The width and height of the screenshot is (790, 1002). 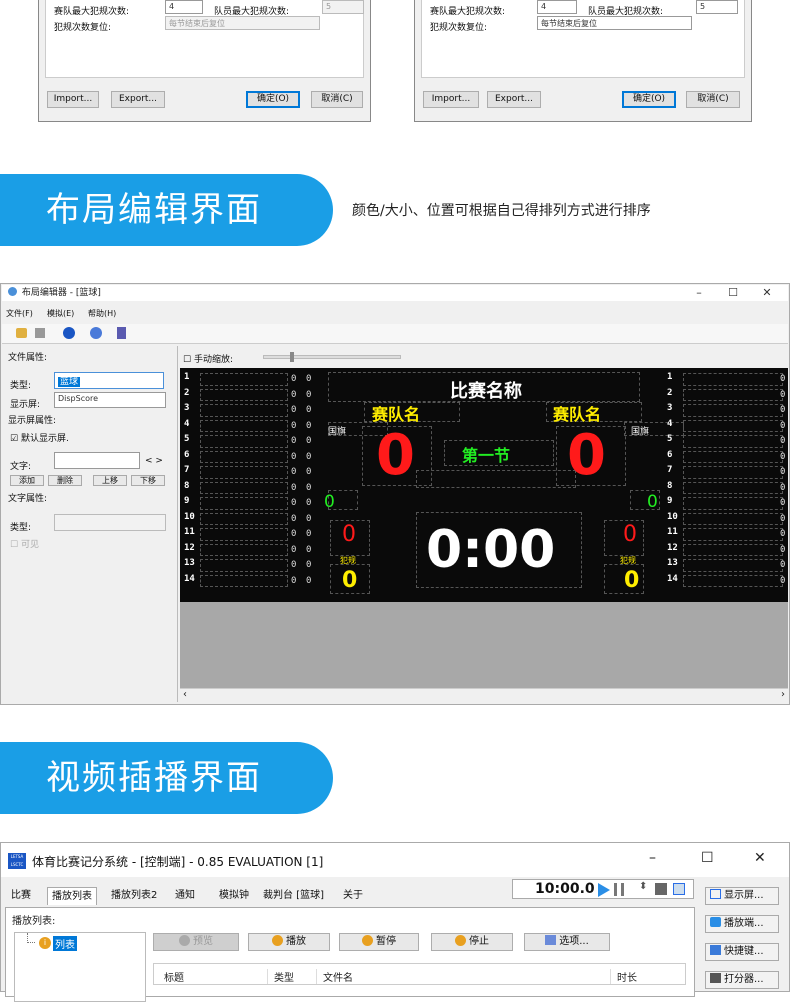 What do you see at coordinates (661, 889) in the screenshot?
I see `timer-stop-icon` at bounding box center [661, 889].